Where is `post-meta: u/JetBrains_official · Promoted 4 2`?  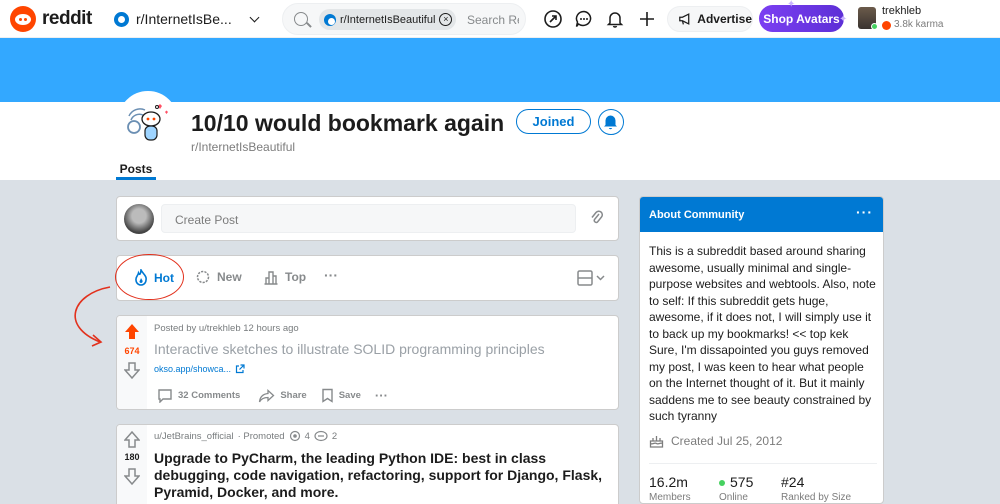 post-meta: u/JetBrains_official · Promoted 4 2 is located at coordinates (245, 436).